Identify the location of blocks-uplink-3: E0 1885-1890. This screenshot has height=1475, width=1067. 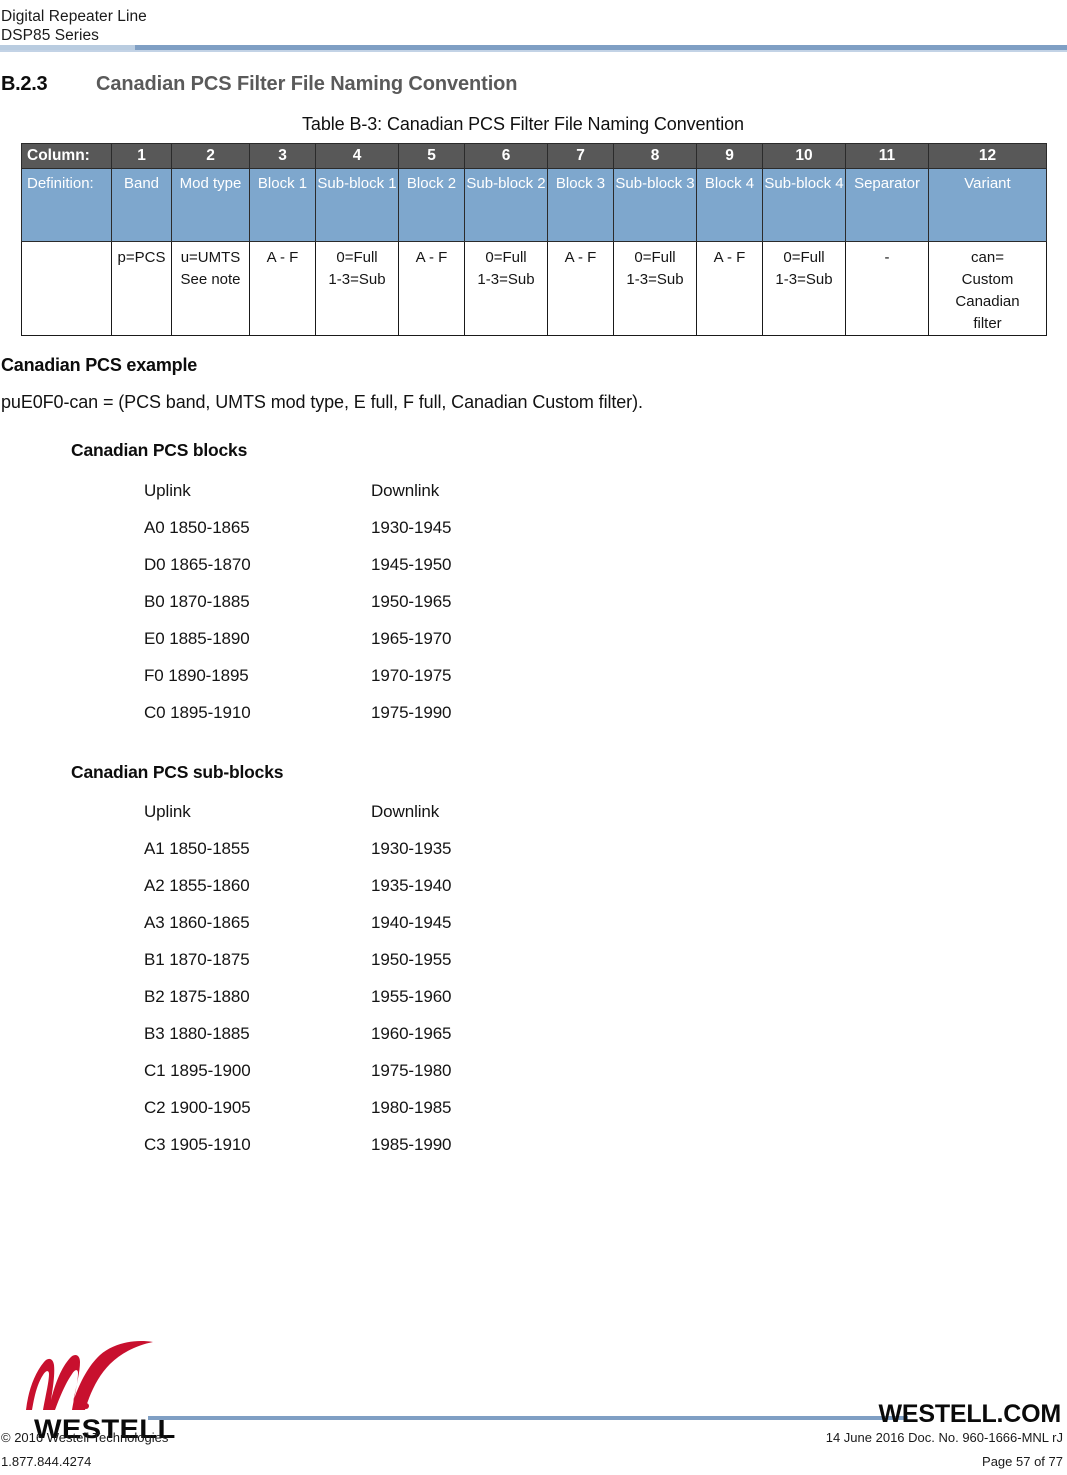
(197, 638).